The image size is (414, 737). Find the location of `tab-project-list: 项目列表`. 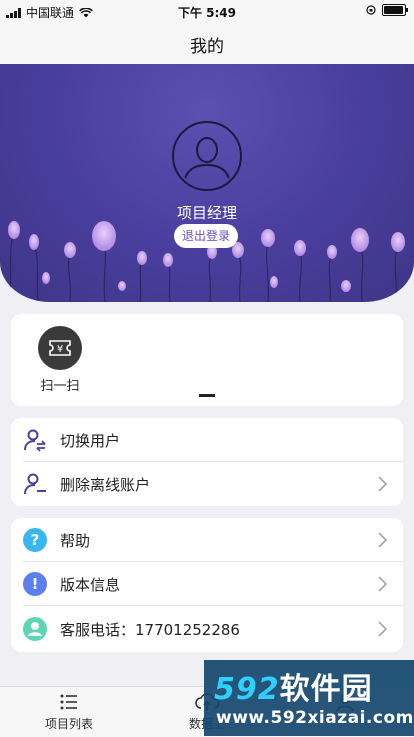

tab-project-list: 项目列表 is located at coordinates (69, 711).